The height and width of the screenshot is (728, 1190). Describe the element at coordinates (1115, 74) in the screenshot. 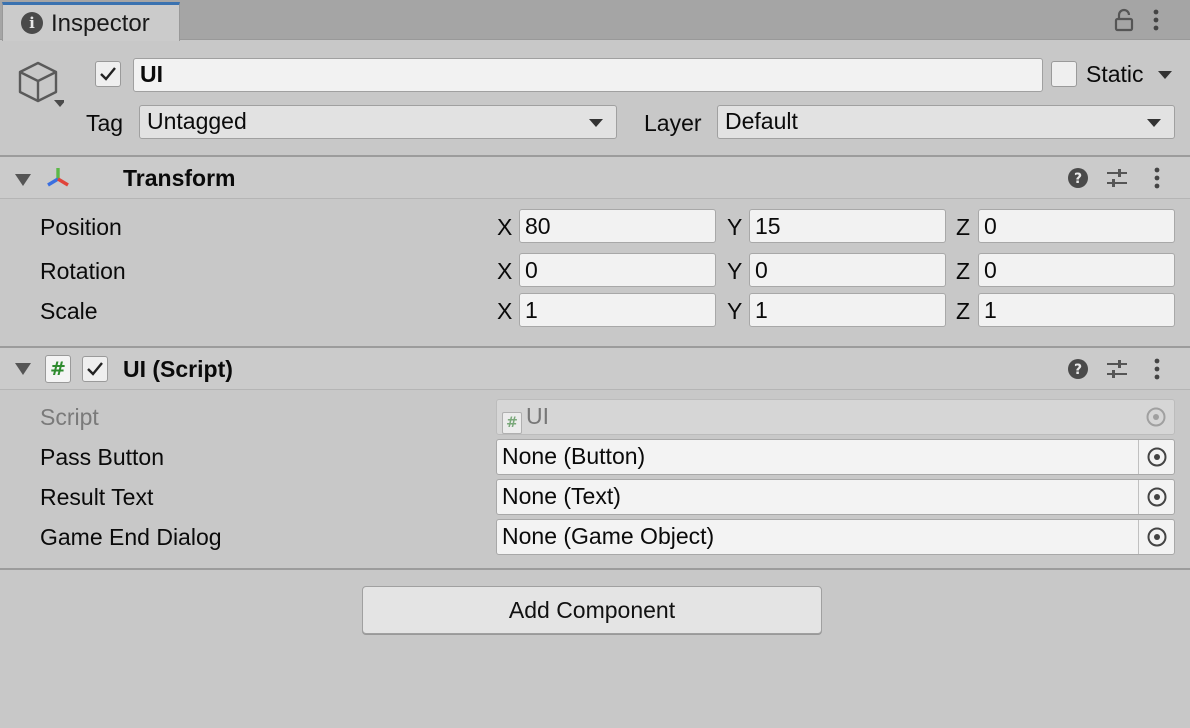

I see `static-label: Static` at that location.